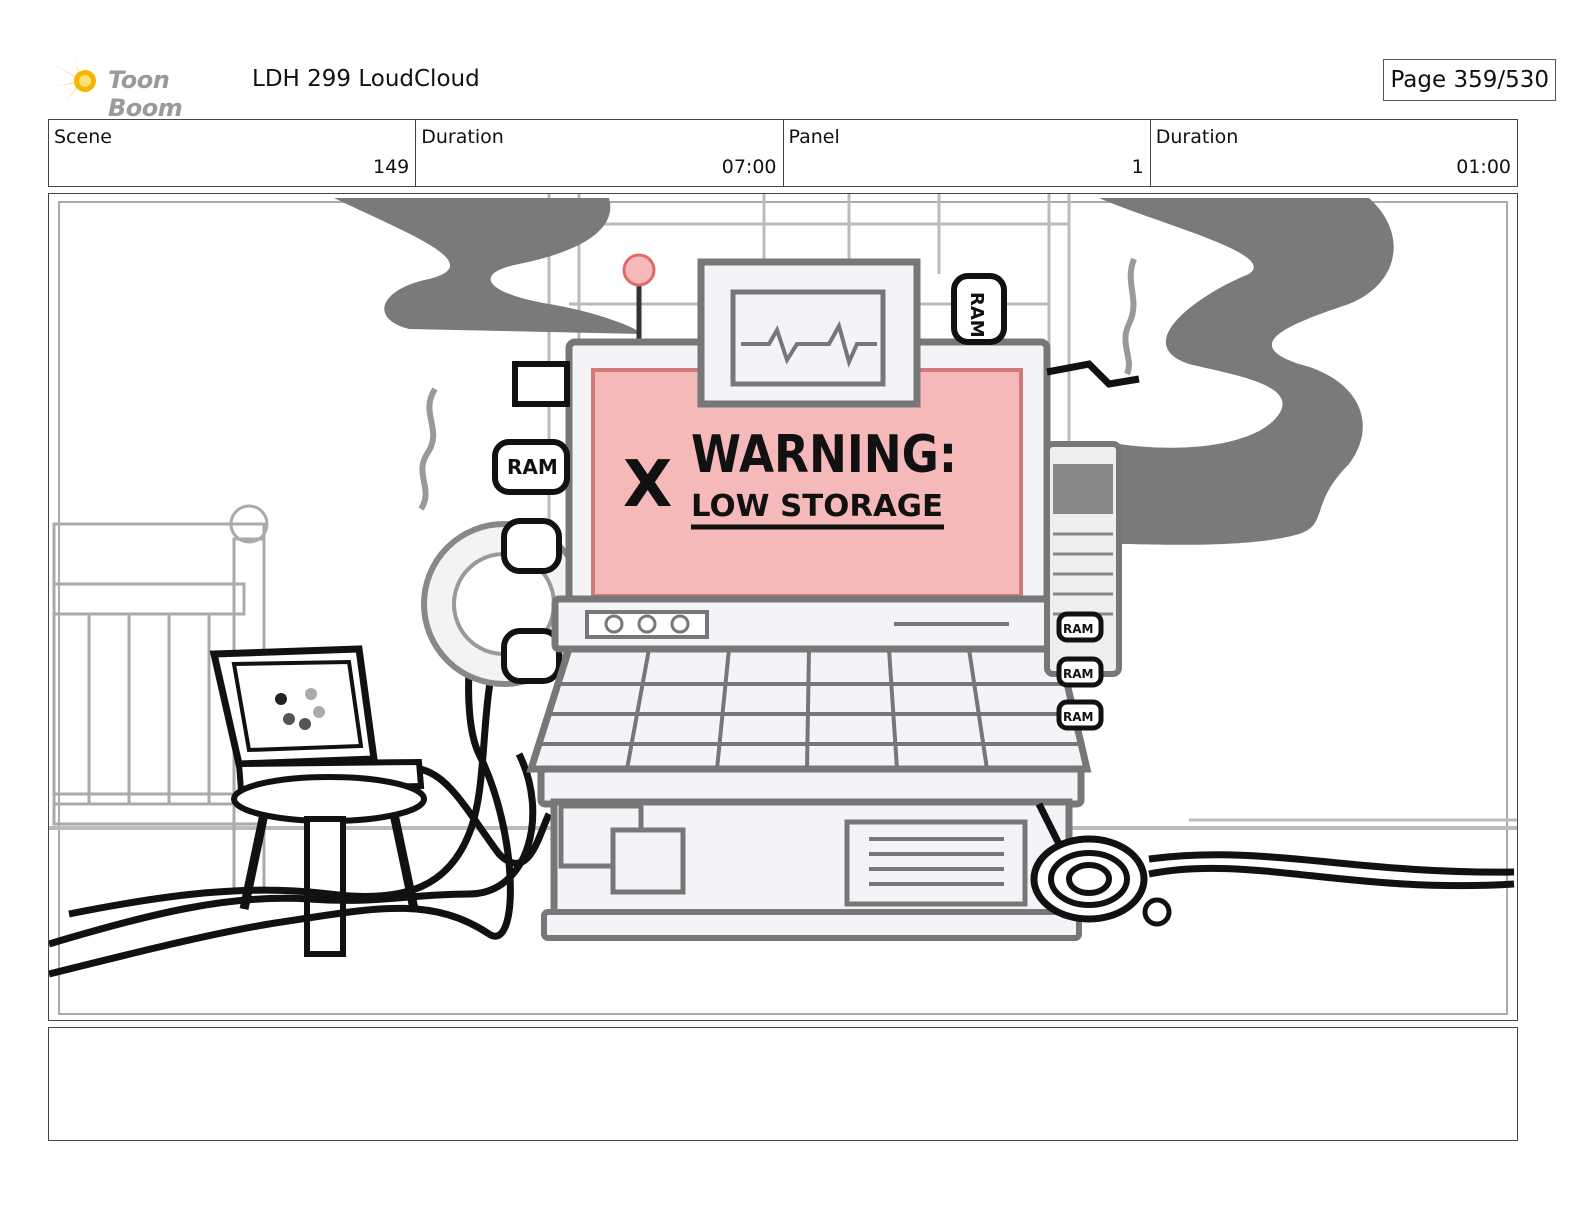 The width and height of the screenshot is (1584, 1224). What do you see at coordinates (783, 1084) in the screenshot?
I see `panel-notes` at bounding box center [783, 1084].